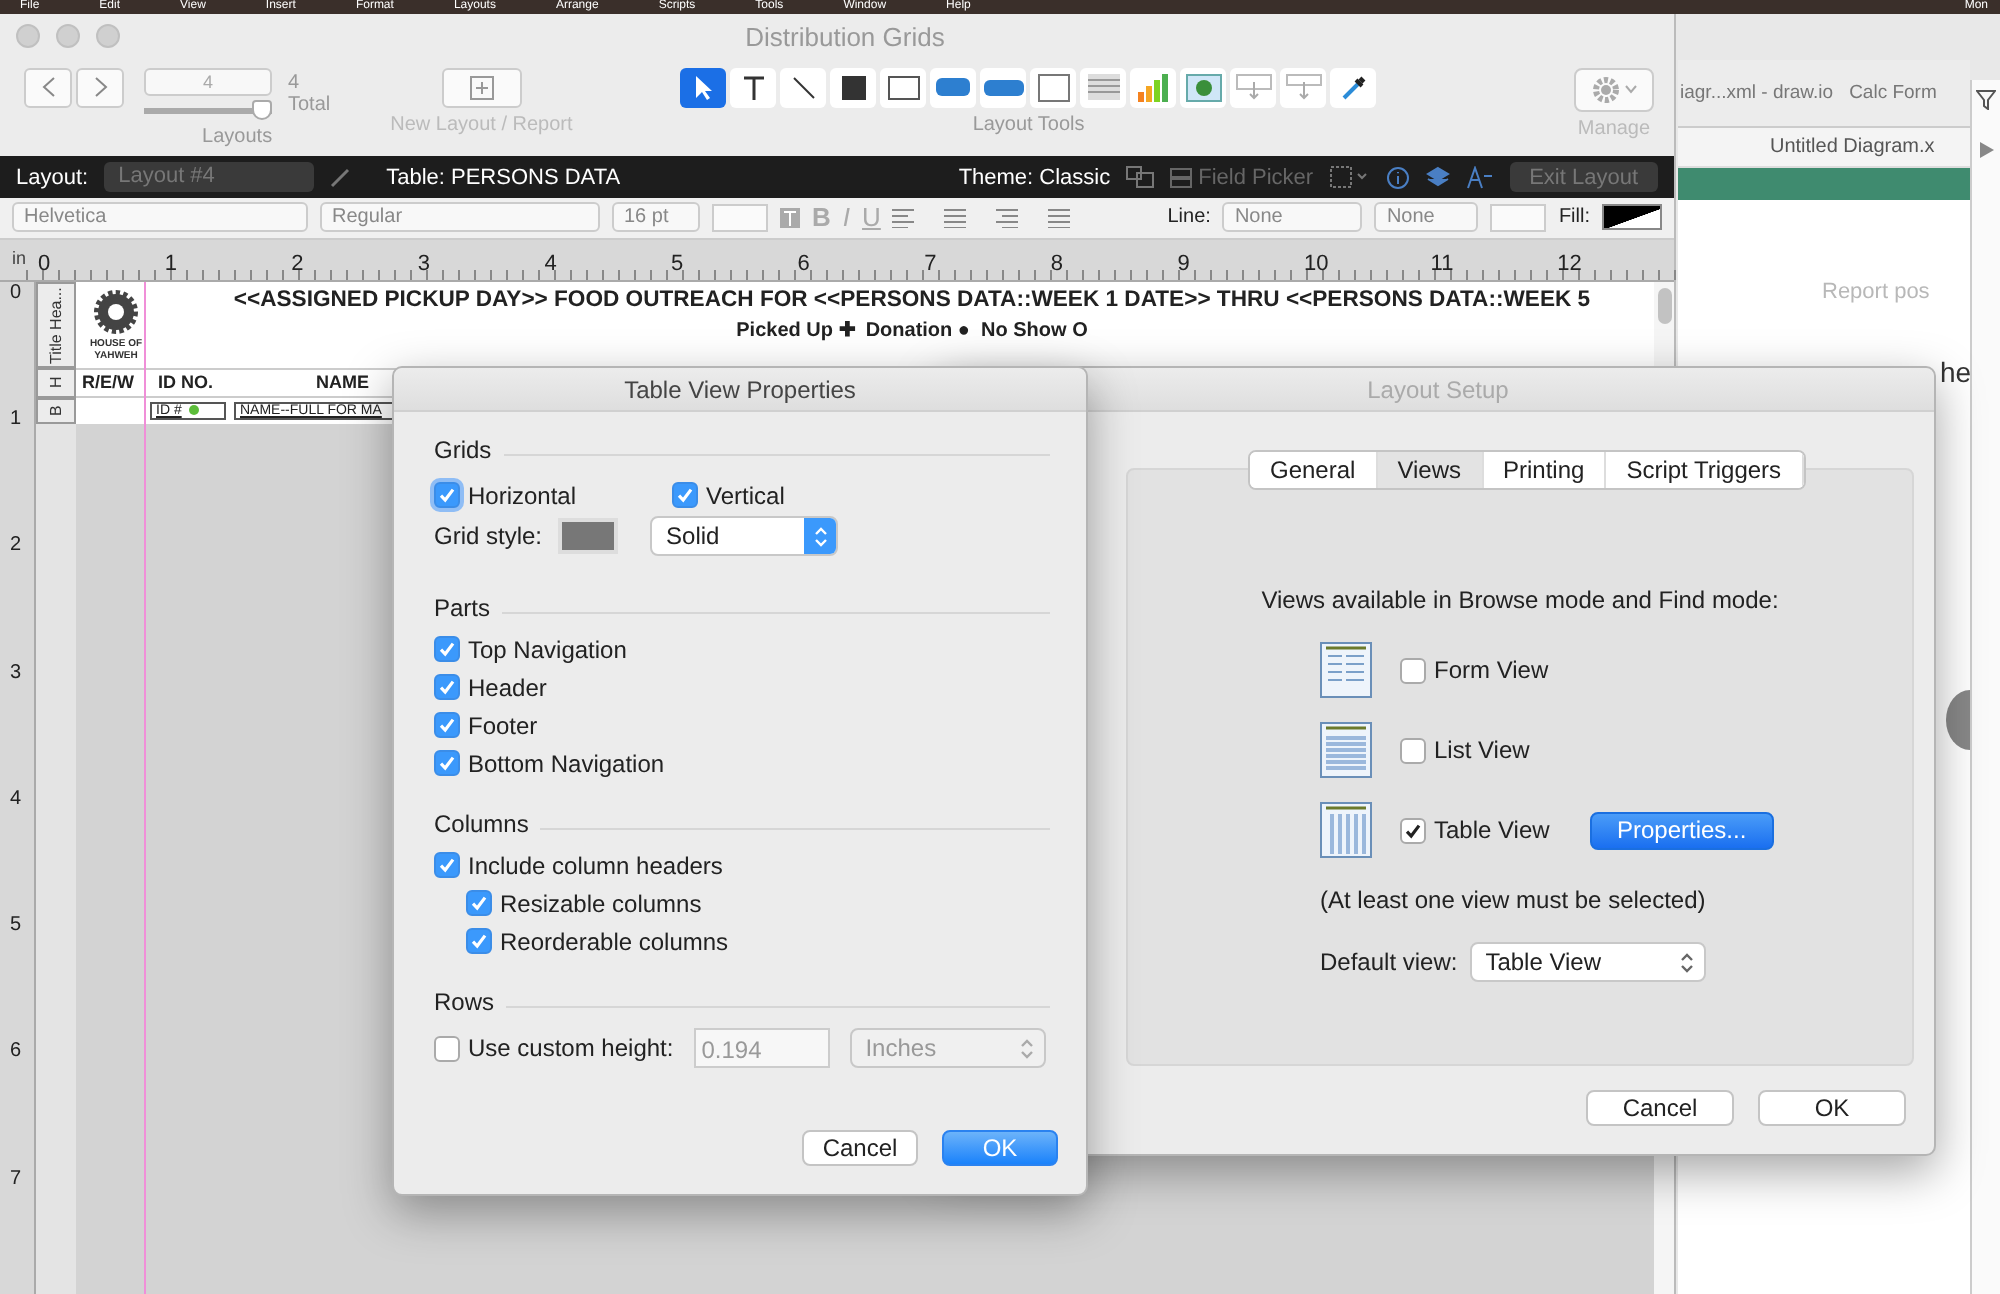 Image resolution: width=2000 pixels, height=1294 pixels. Describe the element at coordinates (1491, 670) in the screenshot. I see `checkbox-label: Form View` at that location.